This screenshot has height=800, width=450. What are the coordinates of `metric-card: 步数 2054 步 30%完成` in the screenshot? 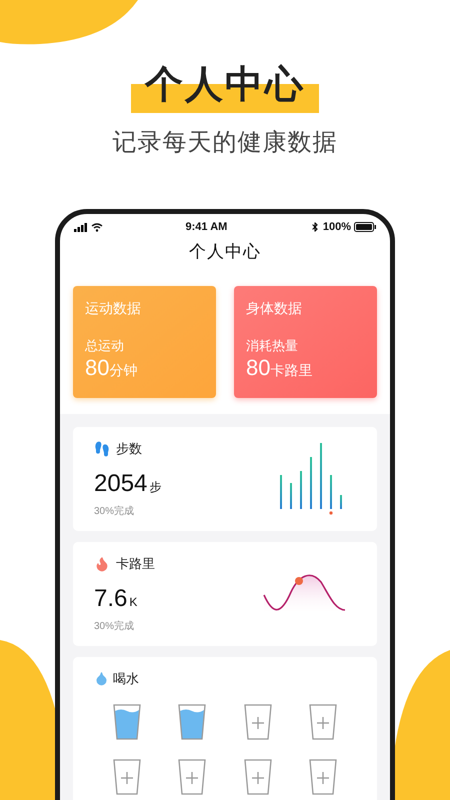 It's located at (225, 479).